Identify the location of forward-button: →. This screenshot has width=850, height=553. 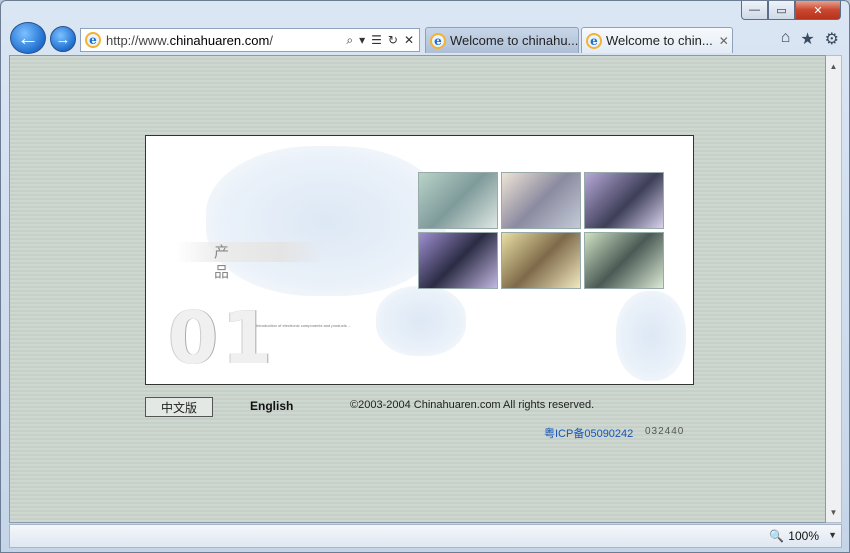
(63, 39).